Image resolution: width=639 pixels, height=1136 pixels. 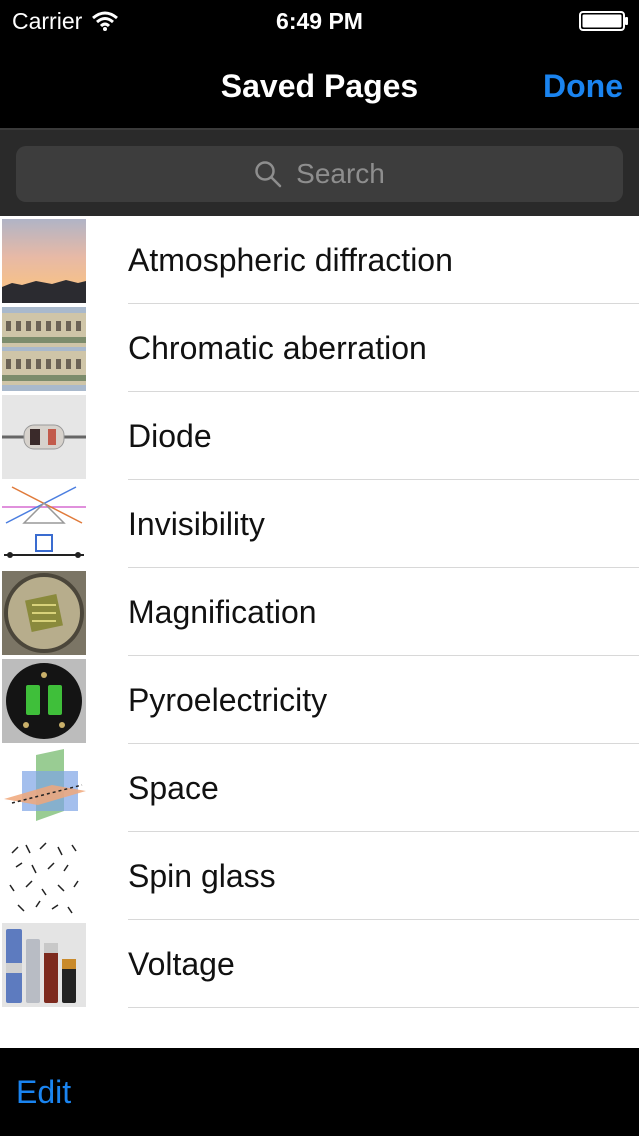 What do you see at coordinates (44, 613) in the screenshot?
I see `magnifier-thumbnail` at bounding box center [44, 613].